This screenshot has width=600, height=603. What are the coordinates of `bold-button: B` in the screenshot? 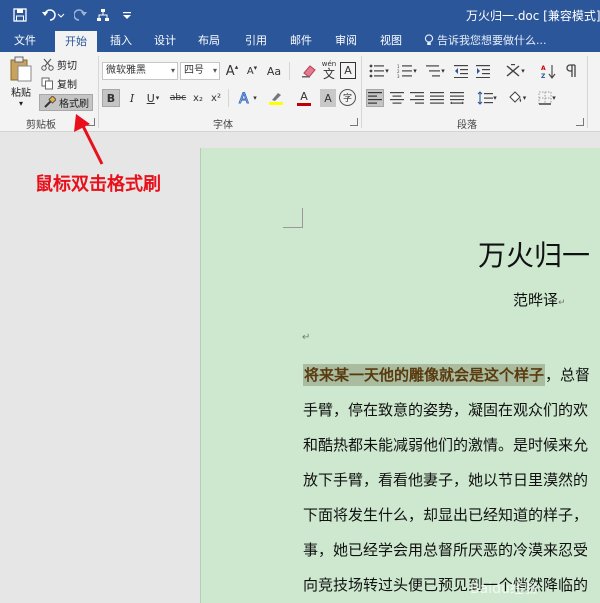 It's located at (111, 98).